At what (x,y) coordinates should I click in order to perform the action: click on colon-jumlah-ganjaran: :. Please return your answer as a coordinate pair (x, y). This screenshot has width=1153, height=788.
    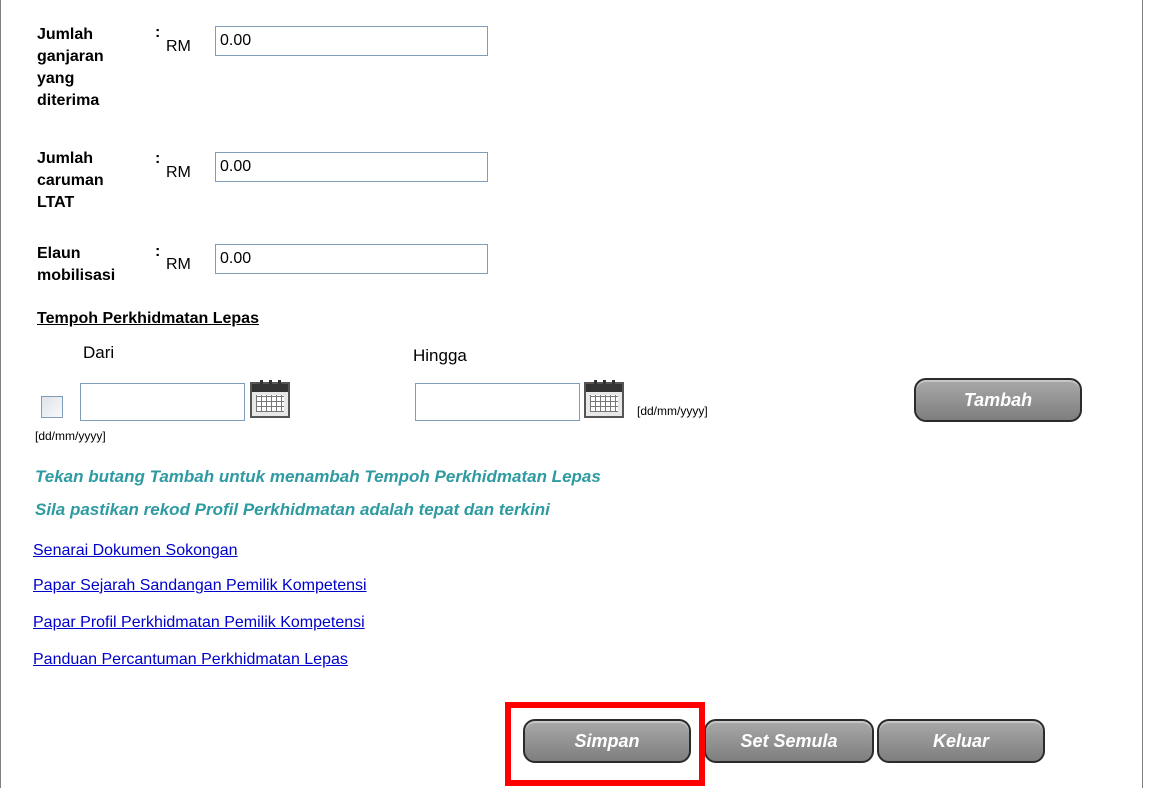
    Looking at the image, I should click on (158, 32).